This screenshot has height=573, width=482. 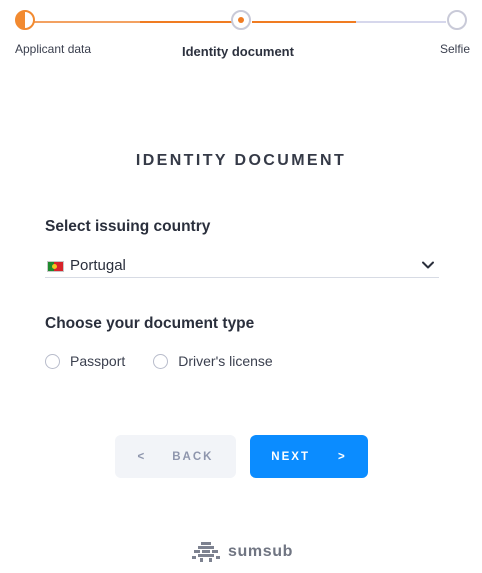 I want to click on step-selfie-indicator, so click(x=457, y=20).